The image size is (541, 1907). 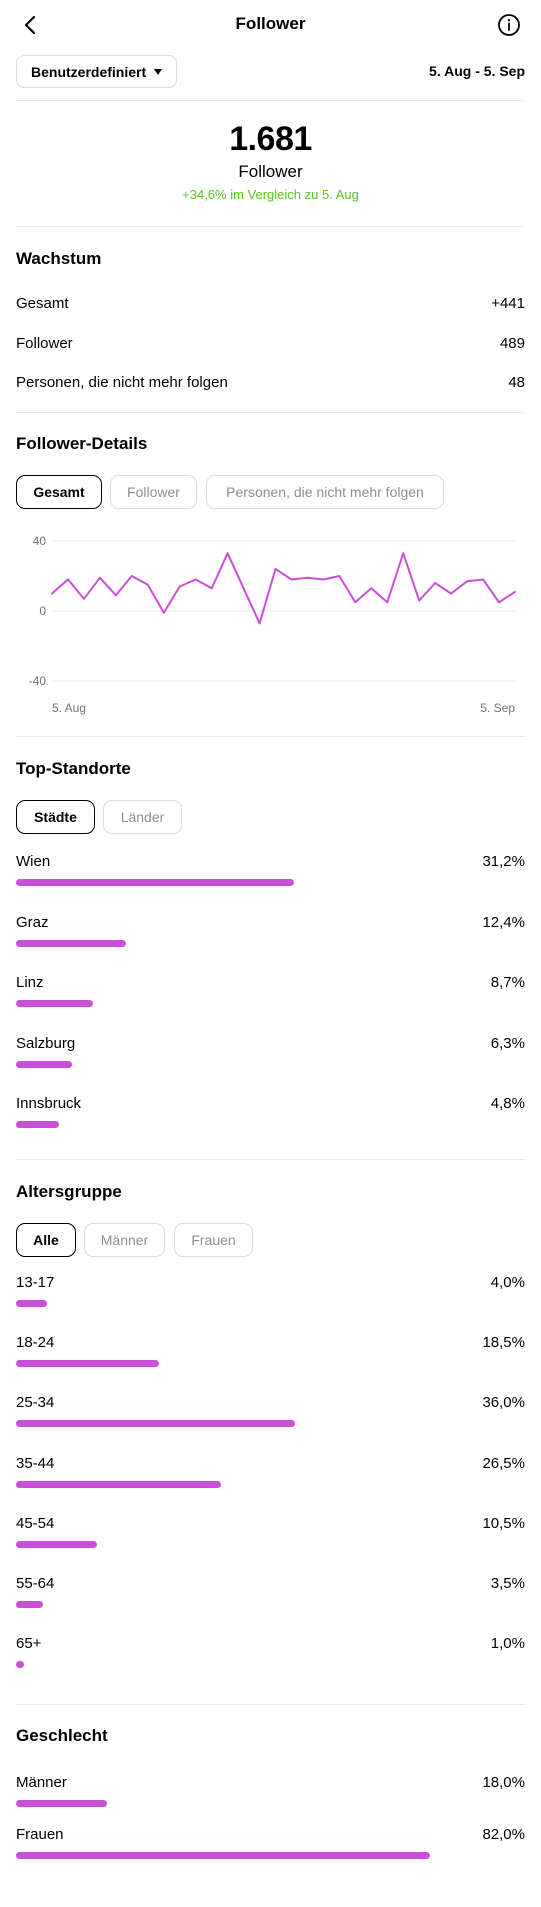 What do you see at coordinates (40, 1834) in the screenshot?
I see `item-label: Frauen` at bounding box center [40, 1834].